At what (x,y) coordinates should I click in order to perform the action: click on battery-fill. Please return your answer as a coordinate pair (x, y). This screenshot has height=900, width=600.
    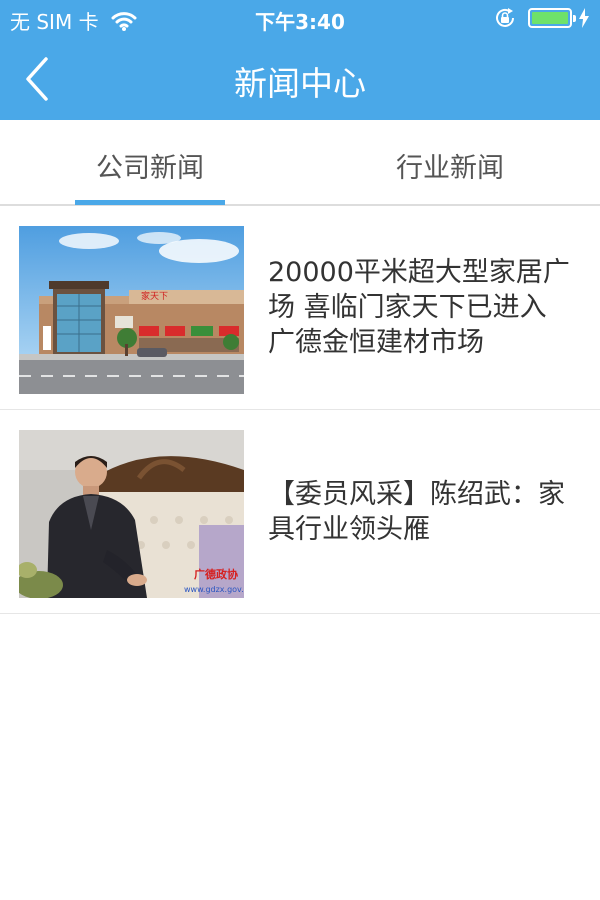
    Looking at the image, I should click on (550, 18).